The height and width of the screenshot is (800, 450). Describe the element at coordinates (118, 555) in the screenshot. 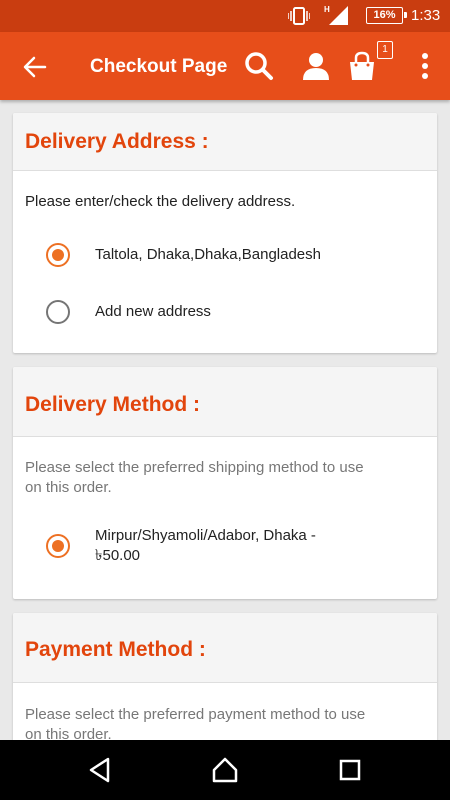

I see `shipping-option-price: ৳50.00` at that location.